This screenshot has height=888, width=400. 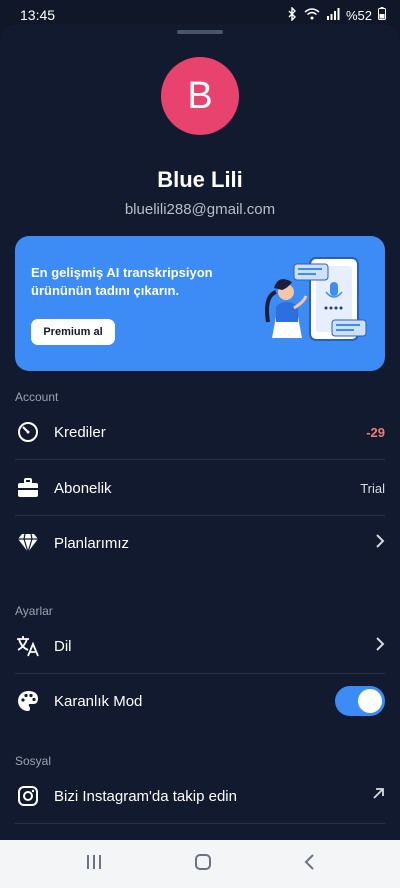 What do you see at coordinates (80, 432) in the screenshot?
I see `row-label-krediler: Krediler` at bounding box center [80, 432].